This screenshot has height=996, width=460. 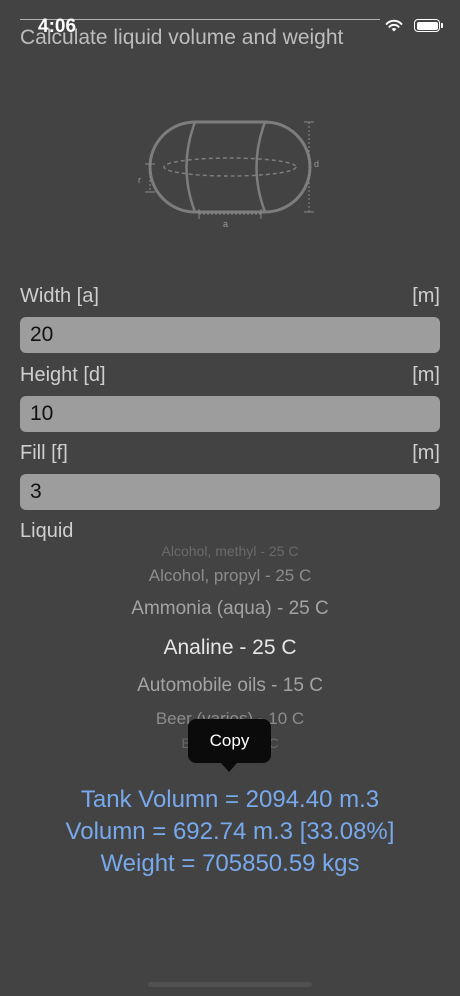 What do you see at coordinates (261, 167) in the screenshot?
I see `tank-seam-right` at bounding box center [261, 167].